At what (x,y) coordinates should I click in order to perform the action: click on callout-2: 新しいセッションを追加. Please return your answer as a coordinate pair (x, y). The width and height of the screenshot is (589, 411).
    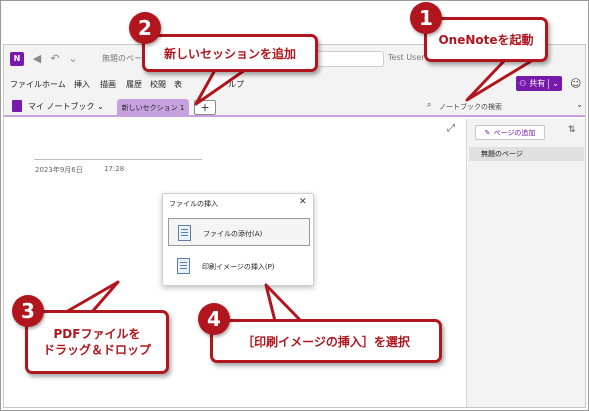
    Looking at the image, I should click on (230, 53).